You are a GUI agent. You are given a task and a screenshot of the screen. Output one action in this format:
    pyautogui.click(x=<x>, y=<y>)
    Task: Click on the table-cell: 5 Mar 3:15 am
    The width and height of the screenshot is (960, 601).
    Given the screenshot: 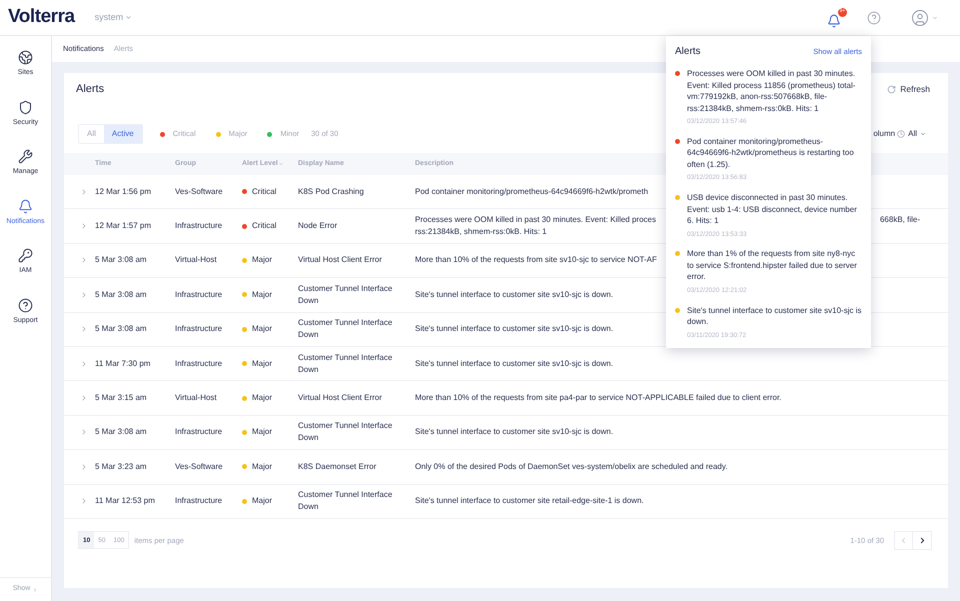 What is the action you would take?
    pyautogui.click(x=121, y=397)
    